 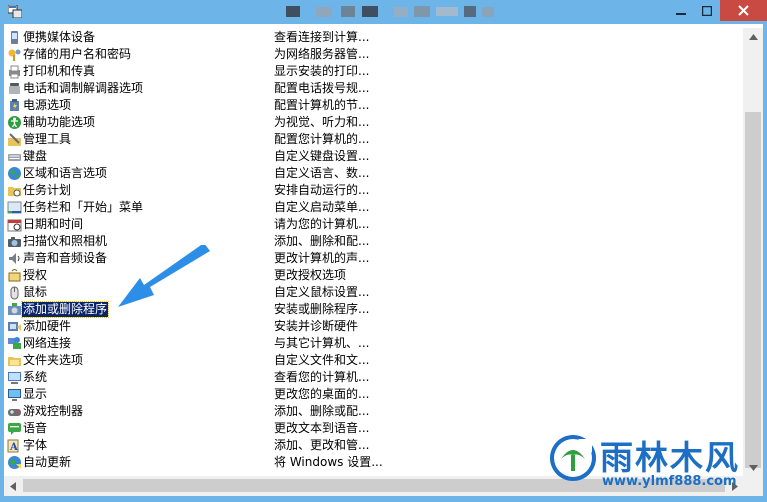 What do you see at coordinates (14, 361) in the screenshot?
I see `folder-icon` at bounding box center [14, 361].